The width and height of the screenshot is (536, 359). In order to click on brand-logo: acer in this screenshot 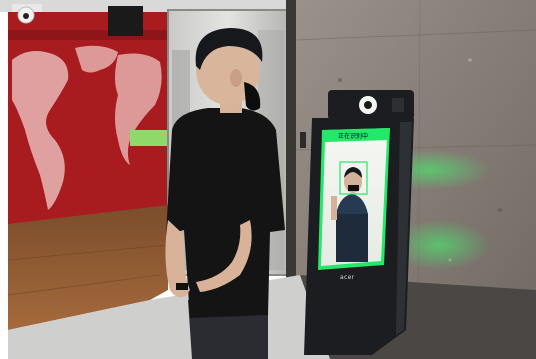, I will do `click(347, 277)`.